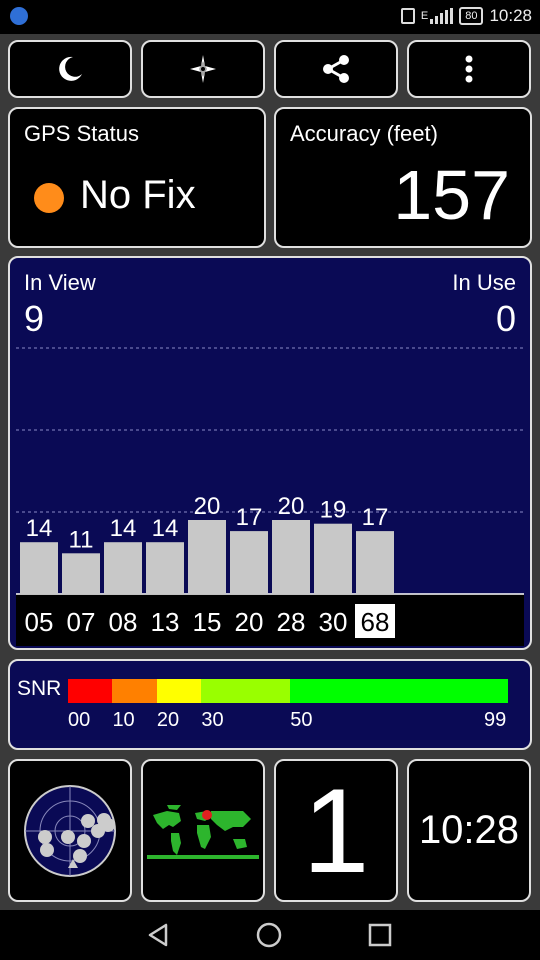  What do you see at coordinates (81, 622) in the screenshot?
I see `prn-label: 07` at bounding box center [81, 622].